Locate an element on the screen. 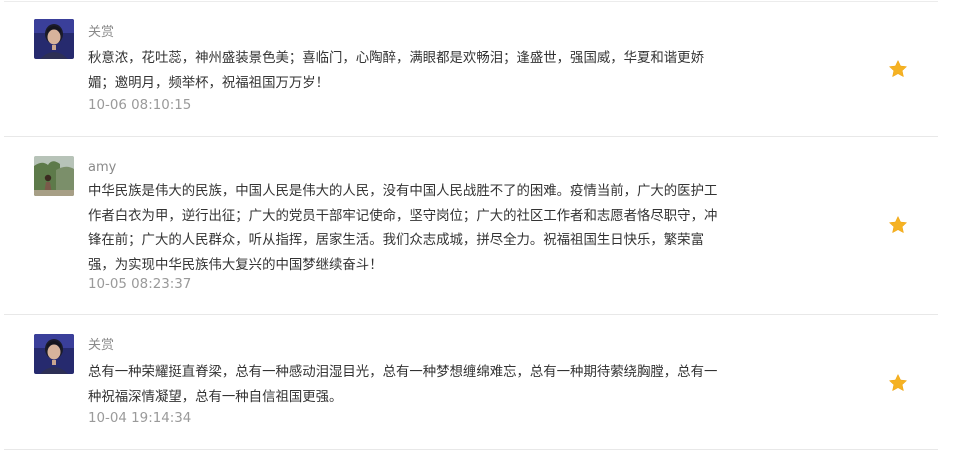 This screenshot has width=962, height=454. comment-time: 10-06 08:10:15 is located at coordinates (140, 105).